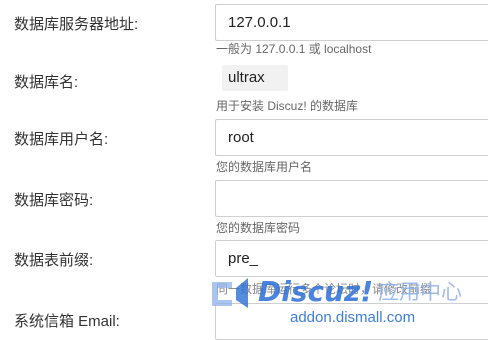  Describe the element at coordinates (294, 49) in the screenshot. I see `db-host-hint: 一般为 127.0.0.1 或 localhost` at that location.